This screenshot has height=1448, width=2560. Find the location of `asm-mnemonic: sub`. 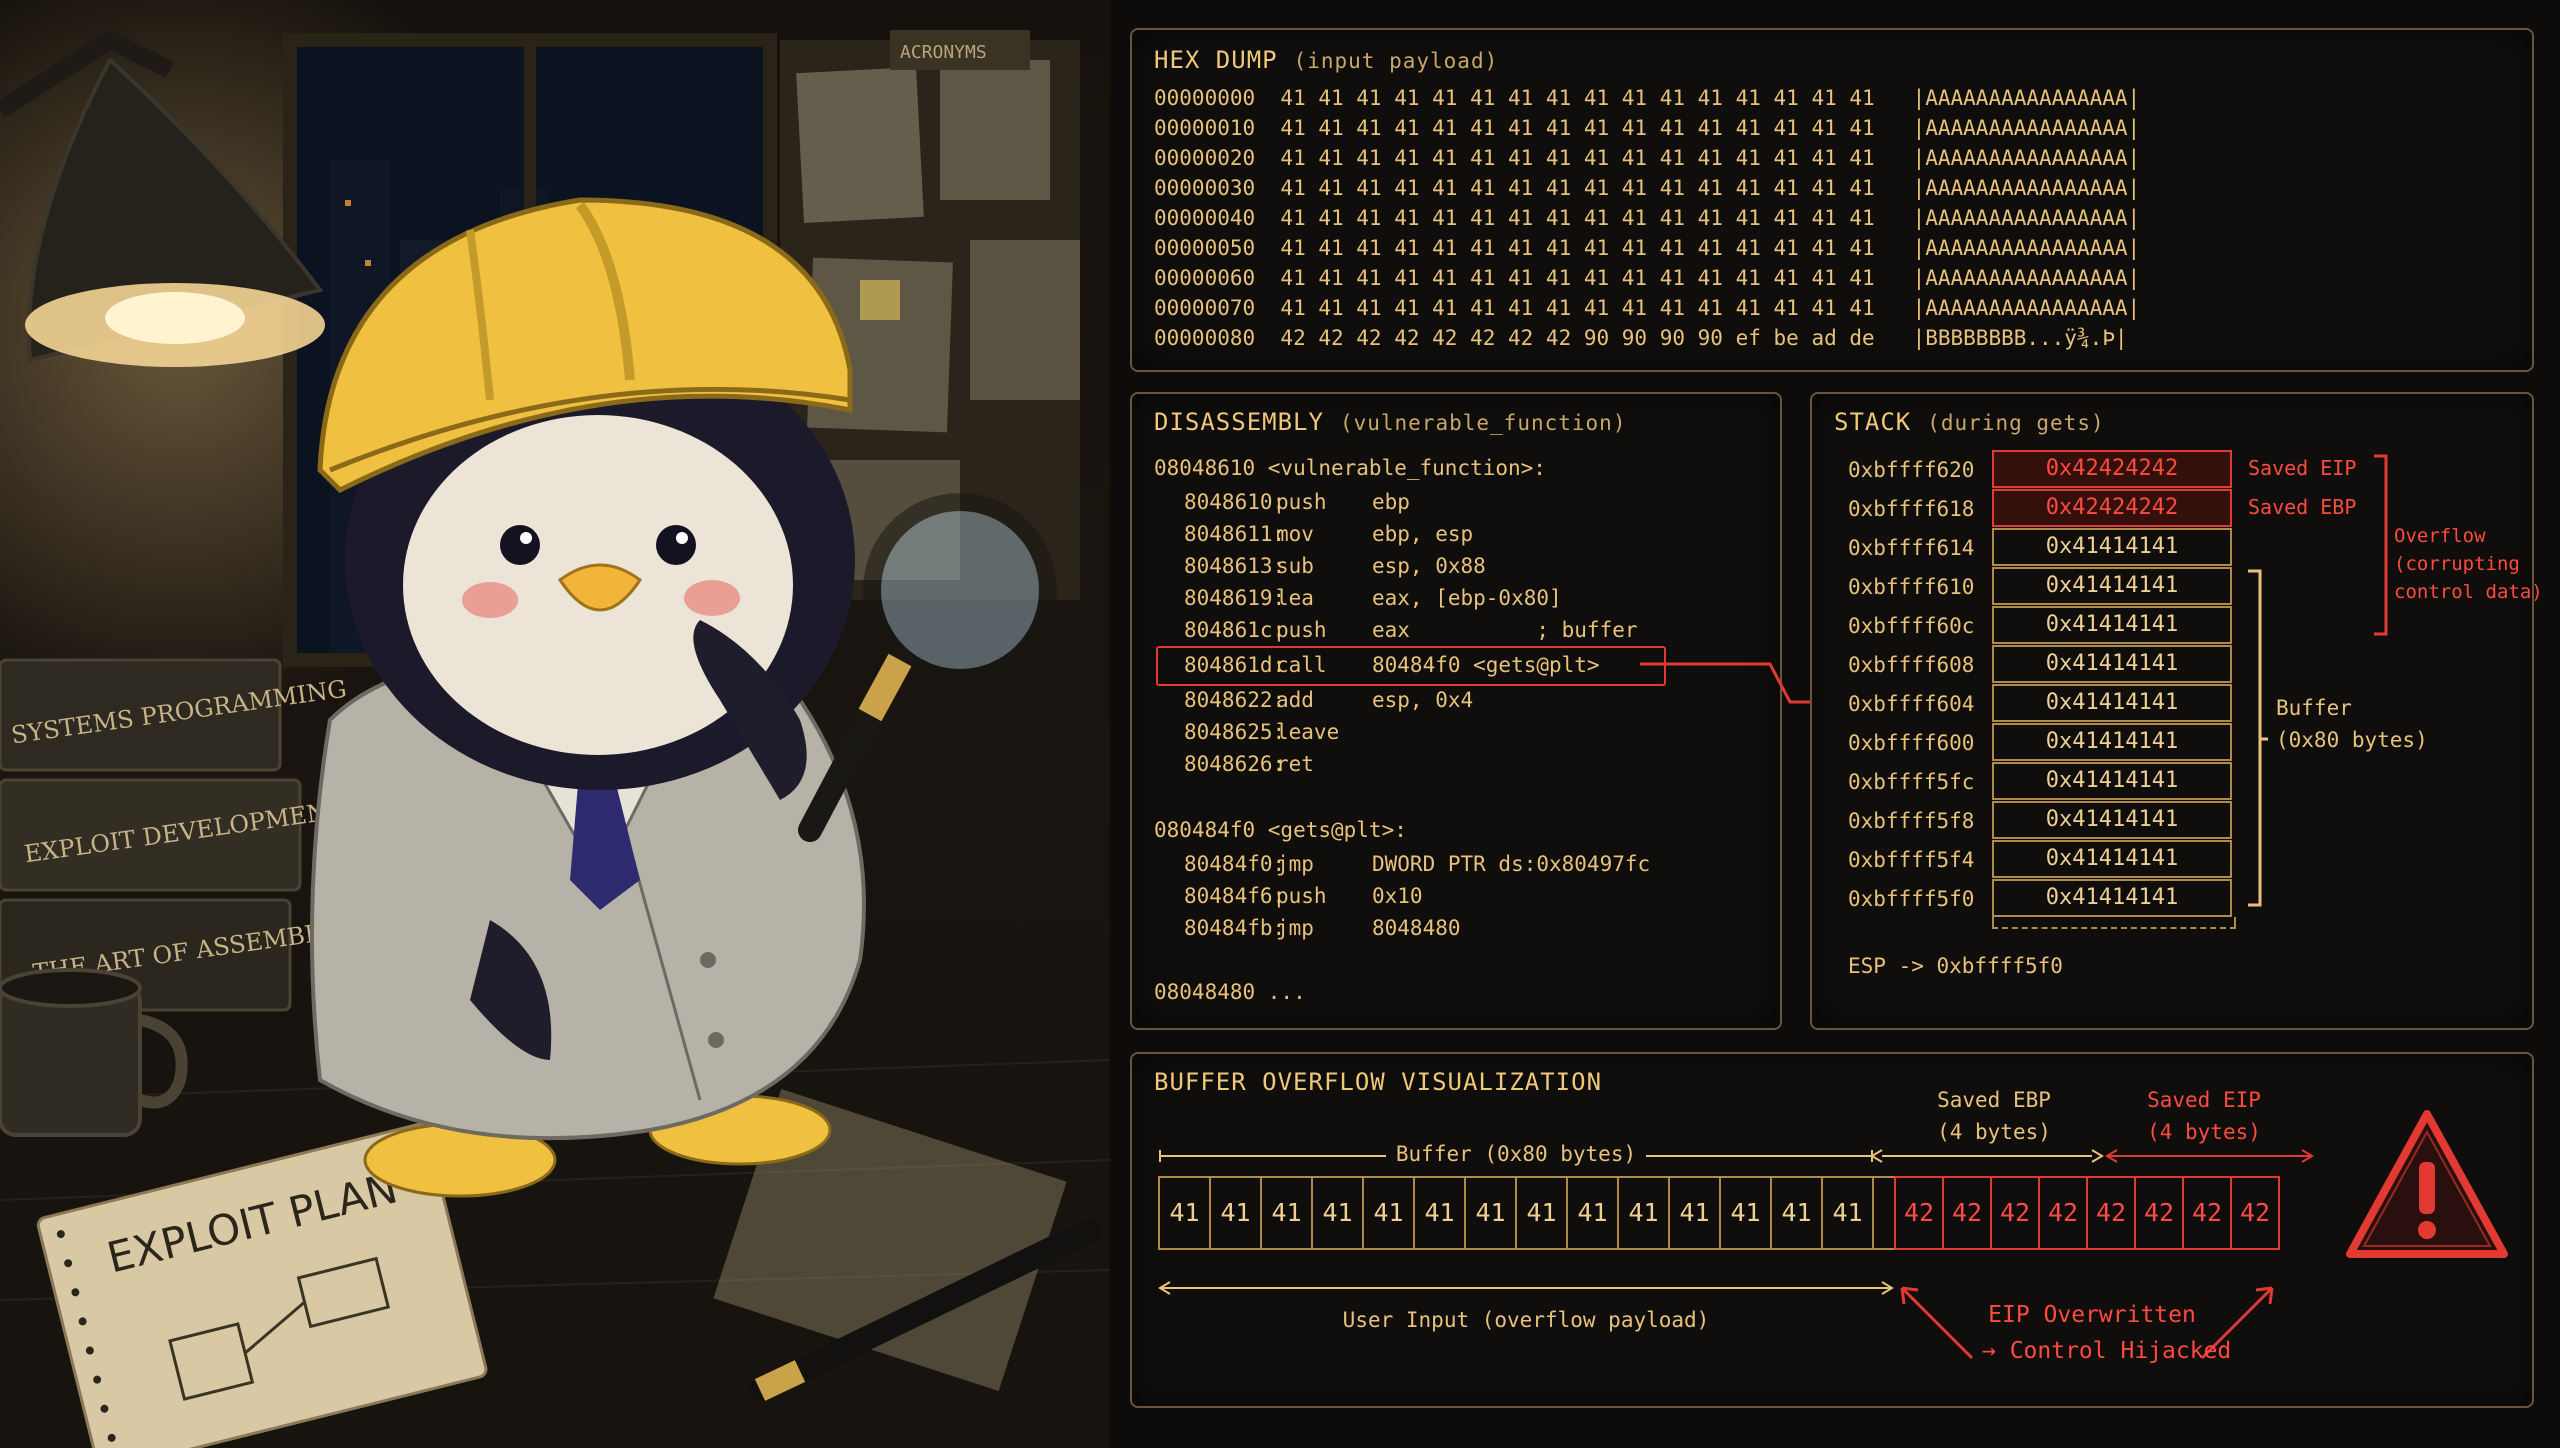

asm-mnemonic: sub is located at coordinates (1295, 566).